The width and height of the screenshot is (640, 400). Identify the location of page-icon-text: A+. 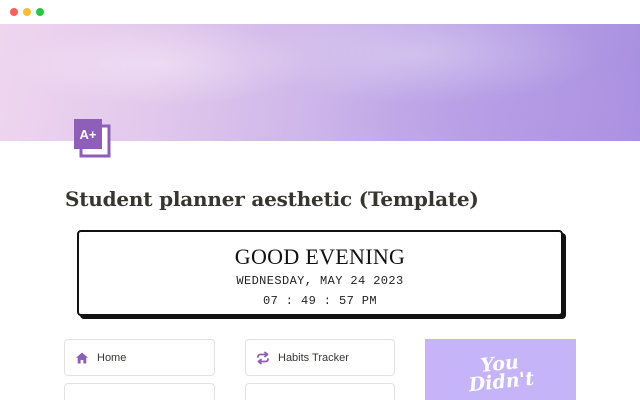
(88, 134).